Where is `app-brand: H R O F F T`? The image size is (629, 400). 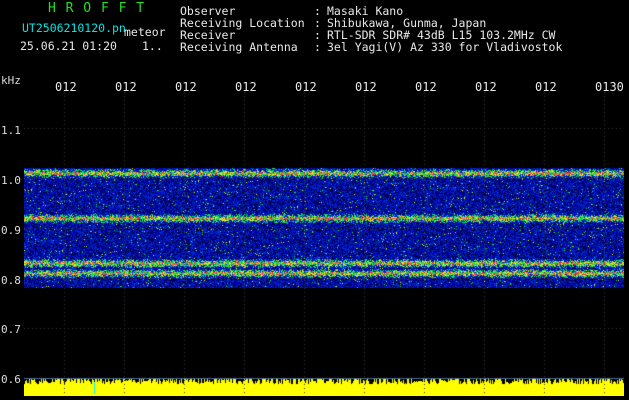 app-brand: H R O F F T is located at coordinates (97, 8).